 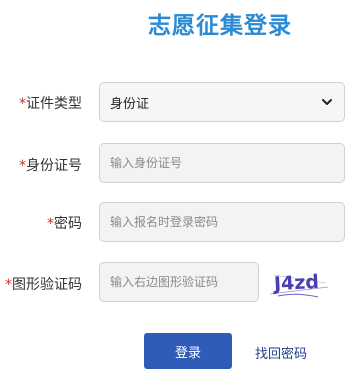 What do you see at coordinates (222, 163) in the screenshot?
I see `id-number-input` at bounding box center [222, 163].